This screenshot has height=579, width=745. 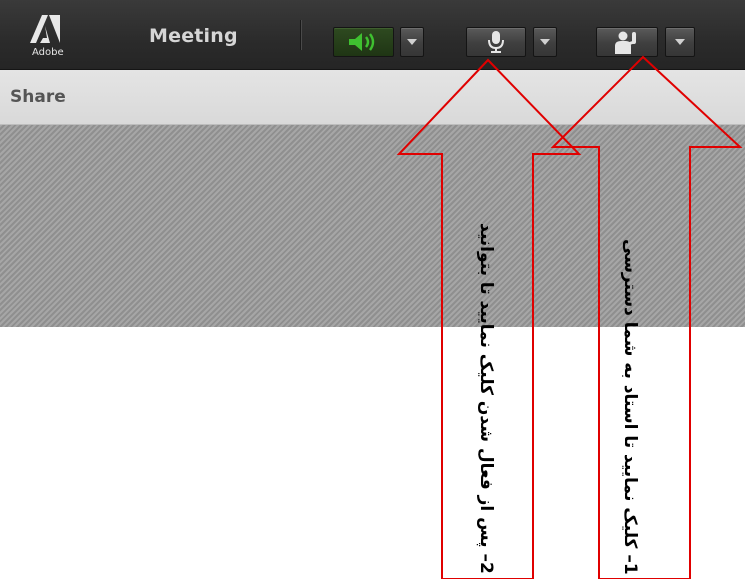 I want to click on adobe-logo-text: Adobe, so click(x=48, y=52).